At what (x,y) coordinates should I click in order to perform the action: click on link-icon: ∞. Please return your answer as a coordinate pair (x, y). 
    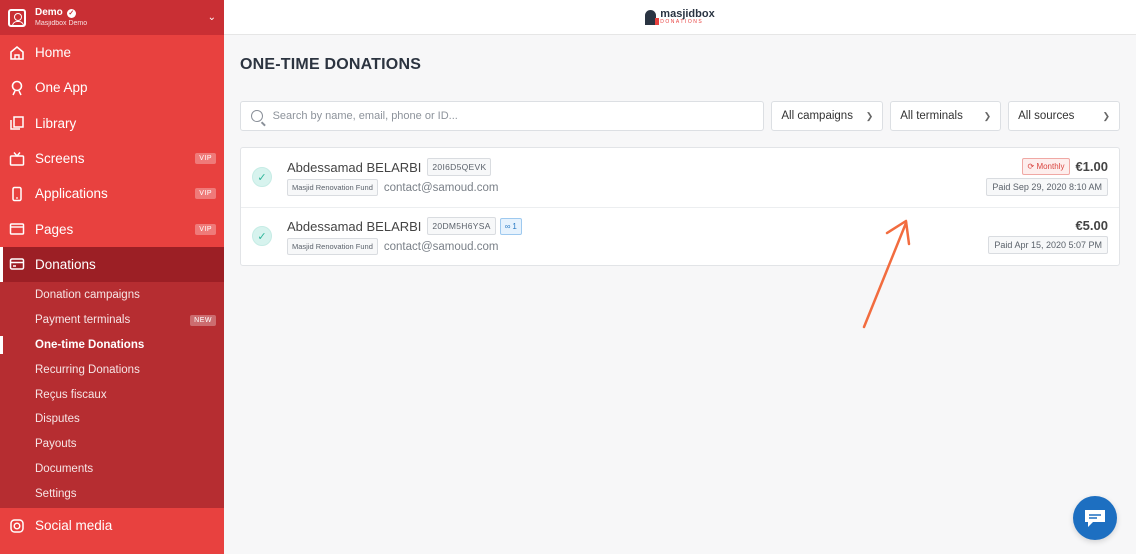
    Looking at the image, I should click on (507, 226).